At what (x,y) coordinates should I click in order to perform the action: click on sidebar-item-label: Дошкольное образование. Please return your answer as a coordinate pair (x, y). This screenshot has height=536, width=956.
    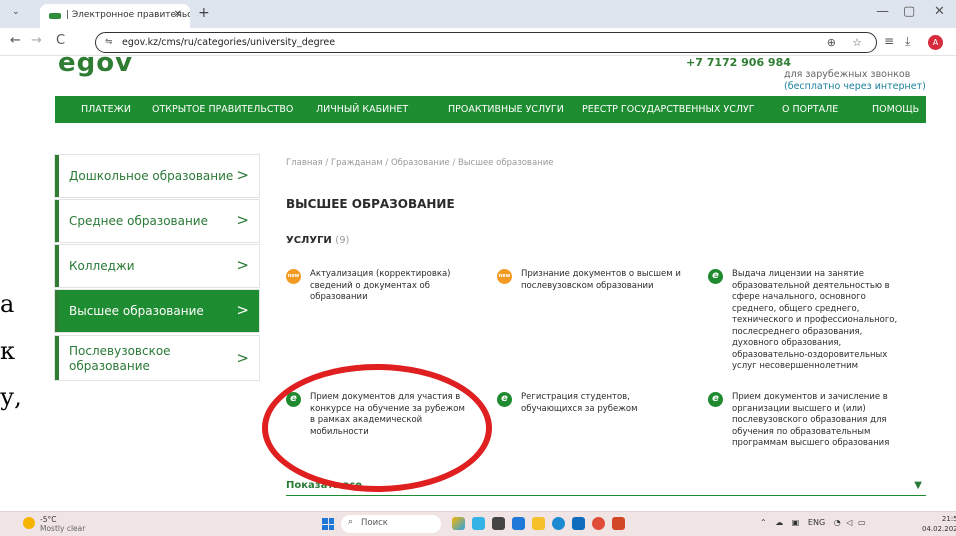
    Looking at the image, I should click on (151, 176).